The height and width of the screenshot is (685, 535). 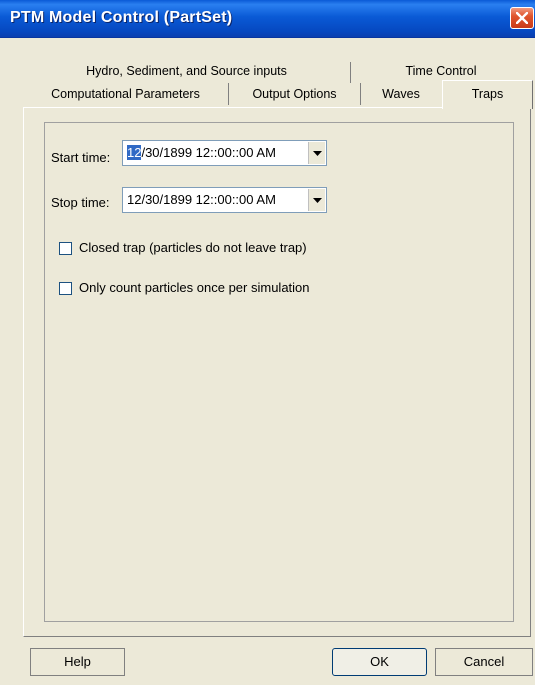 I want to click on tab-label: Traps, so click(x=487, y=94).